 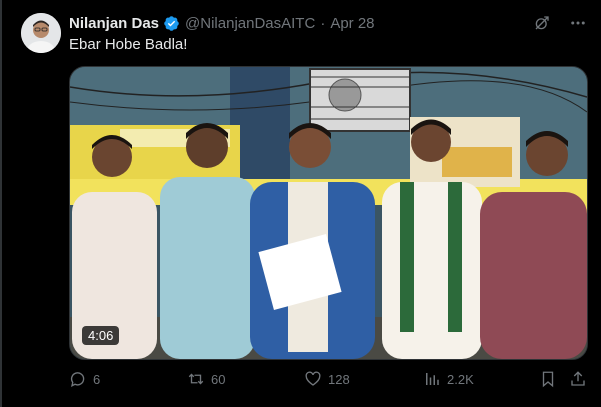 What do you see at coordinates (218, 379) in the screenshot?
I see `repost-count: 60` at bounding box center [218, 379].